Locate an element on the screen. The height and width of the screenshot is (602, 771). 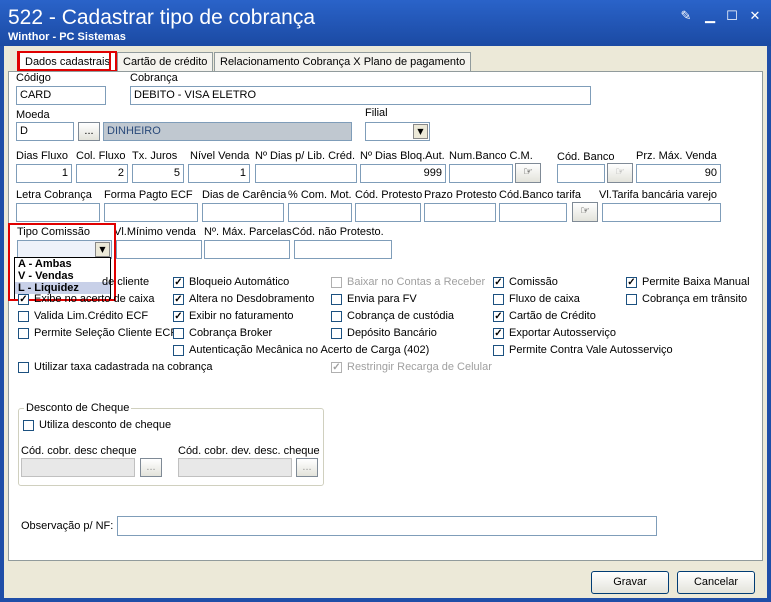
vl-tarifa-input is located at coordinates (661, 212).